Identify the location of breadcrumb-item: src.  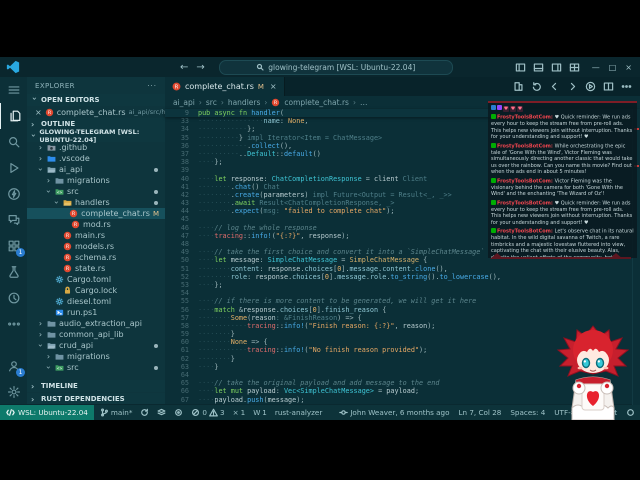
(211, 102).